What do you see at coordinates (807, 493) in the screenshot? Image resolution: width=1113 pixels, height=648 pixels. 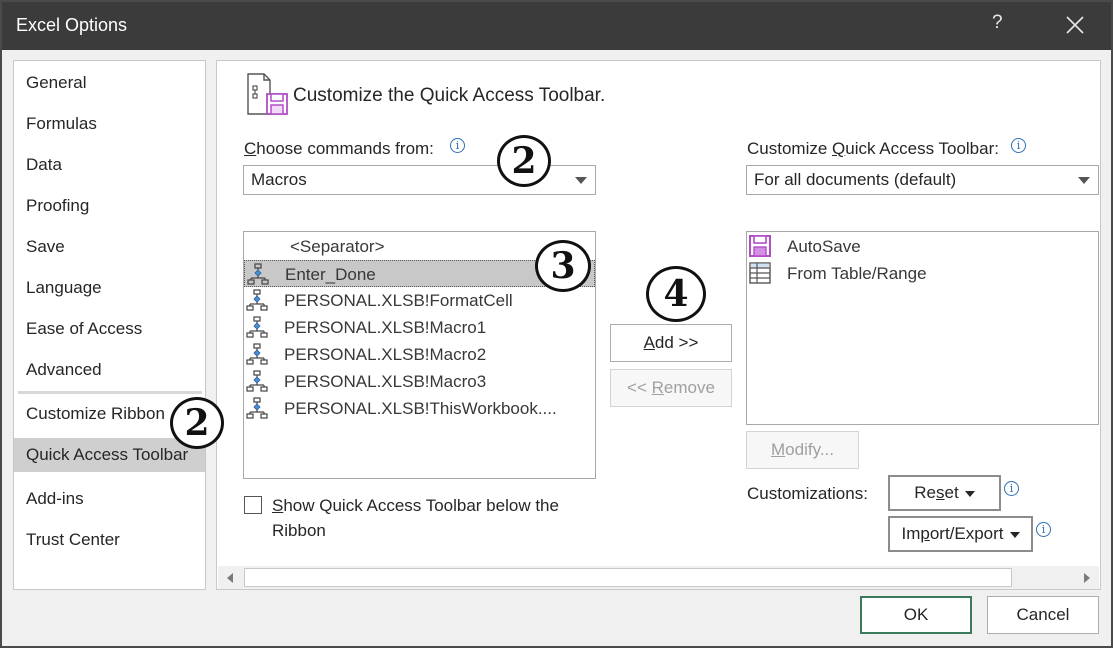 I see `customizations-label: Customizations:` at bounding box center [807, 493].